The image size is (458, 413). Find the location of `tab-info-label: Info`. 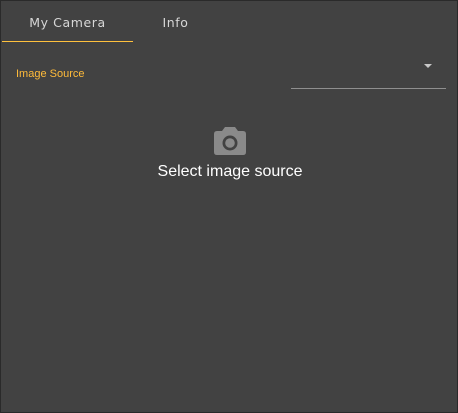

tab-info-label: Info is located at coordinates (175, 22).